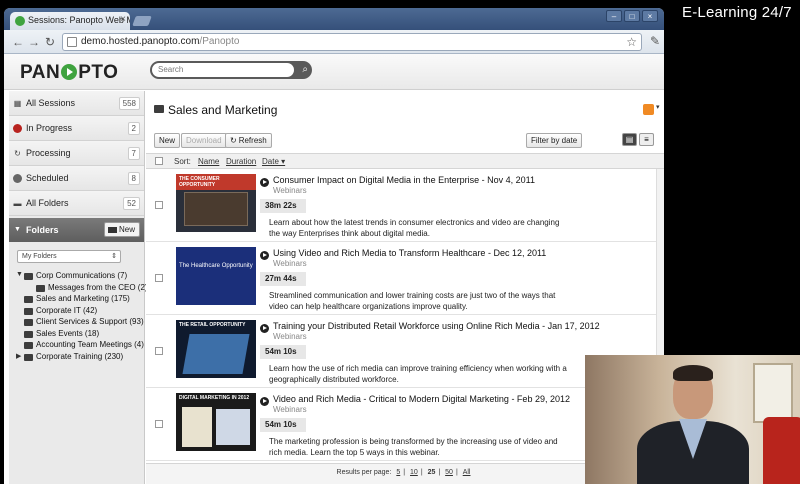 This screenshot has height=484, width=800. I want to click on thumbnail-caption: THE RETAIL OPPORTUNITY, so click(212, 325).